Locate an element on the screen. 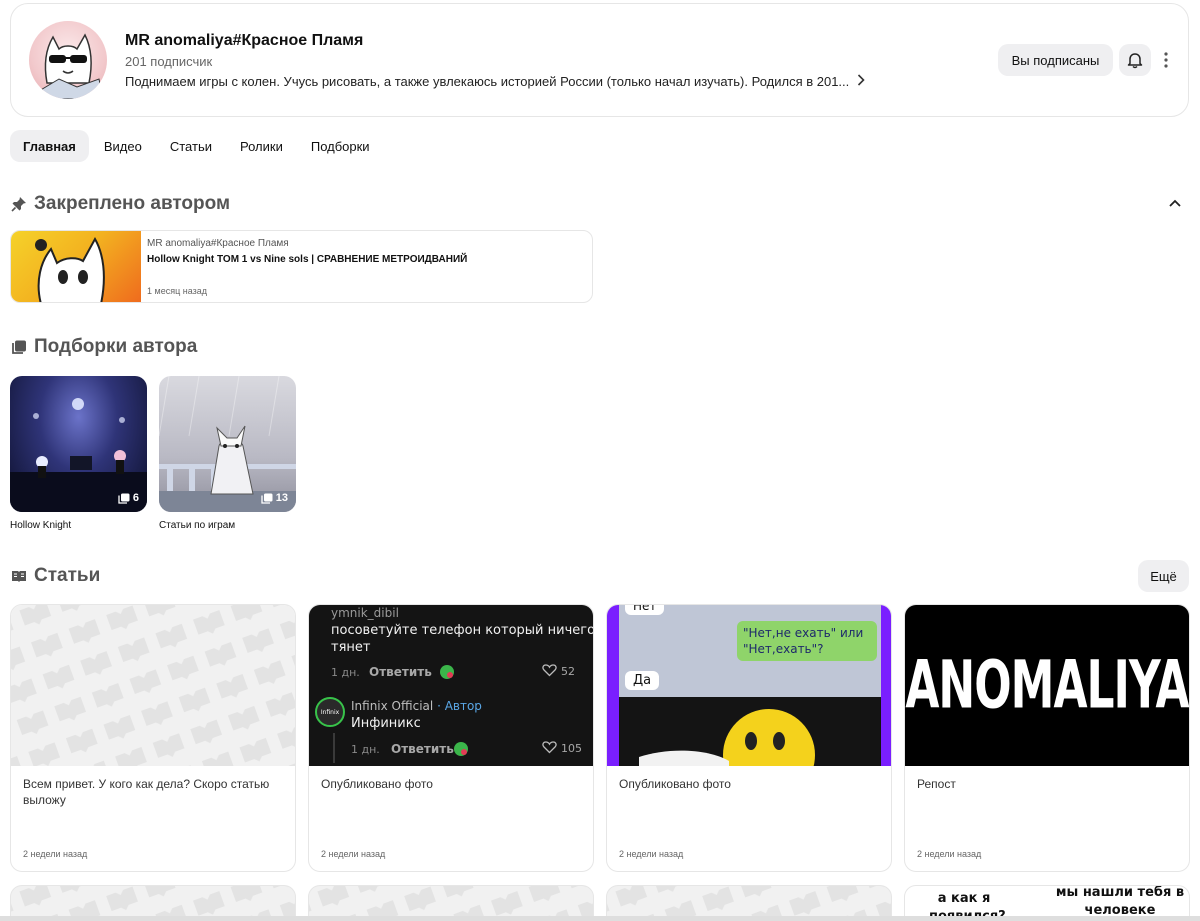 This screenshot has width=1200, height=921. pinned-author: MR anomaliya#Красное Пламя is located at coordinates (218, 243).